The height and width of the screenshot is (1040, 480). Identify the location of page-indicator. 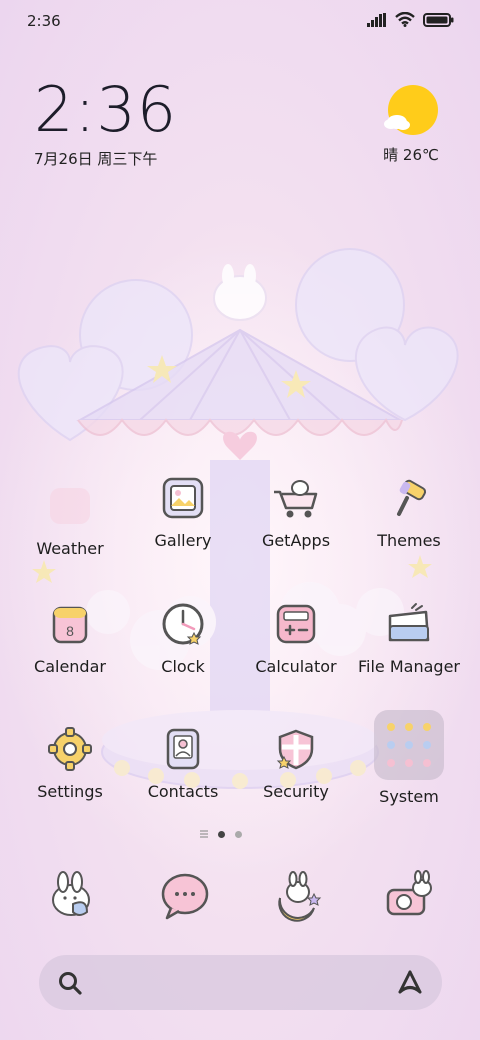
(221, 834).